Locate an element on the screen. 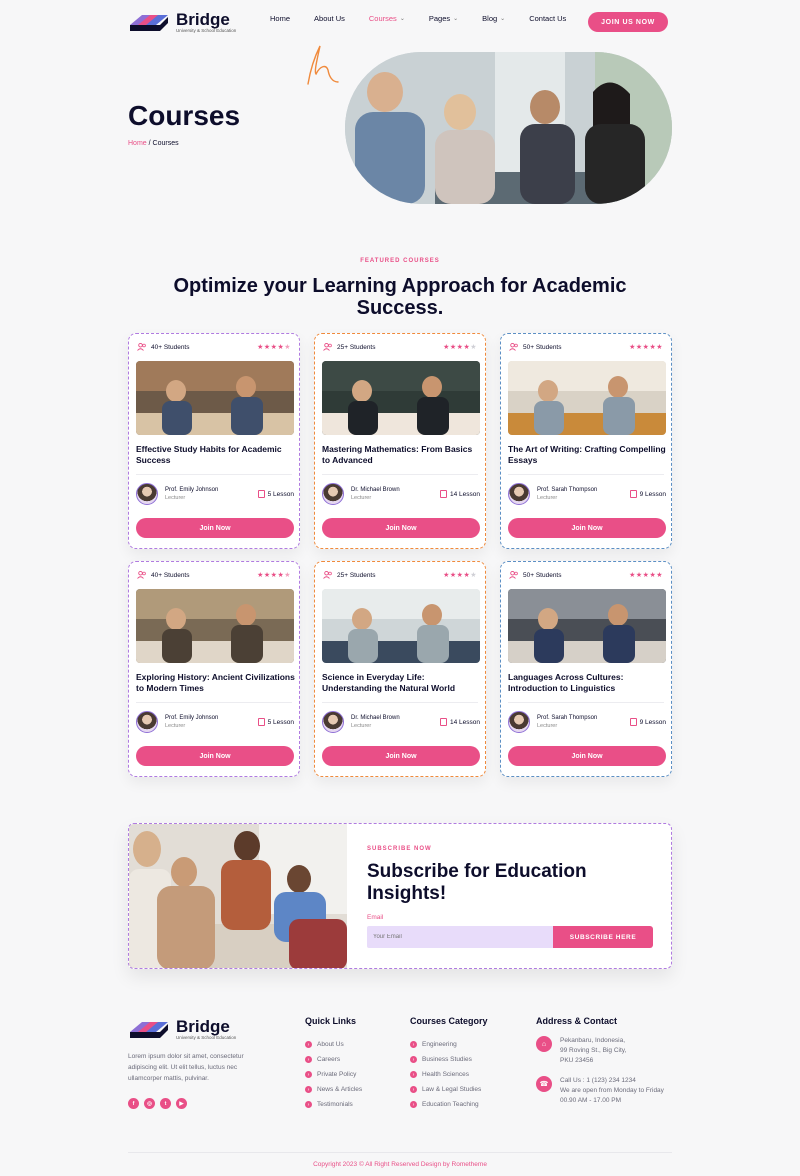 The height and width of the screenshot is (1176, 800). youtube-icon: ▶ is located at coordinates (181, 1103).